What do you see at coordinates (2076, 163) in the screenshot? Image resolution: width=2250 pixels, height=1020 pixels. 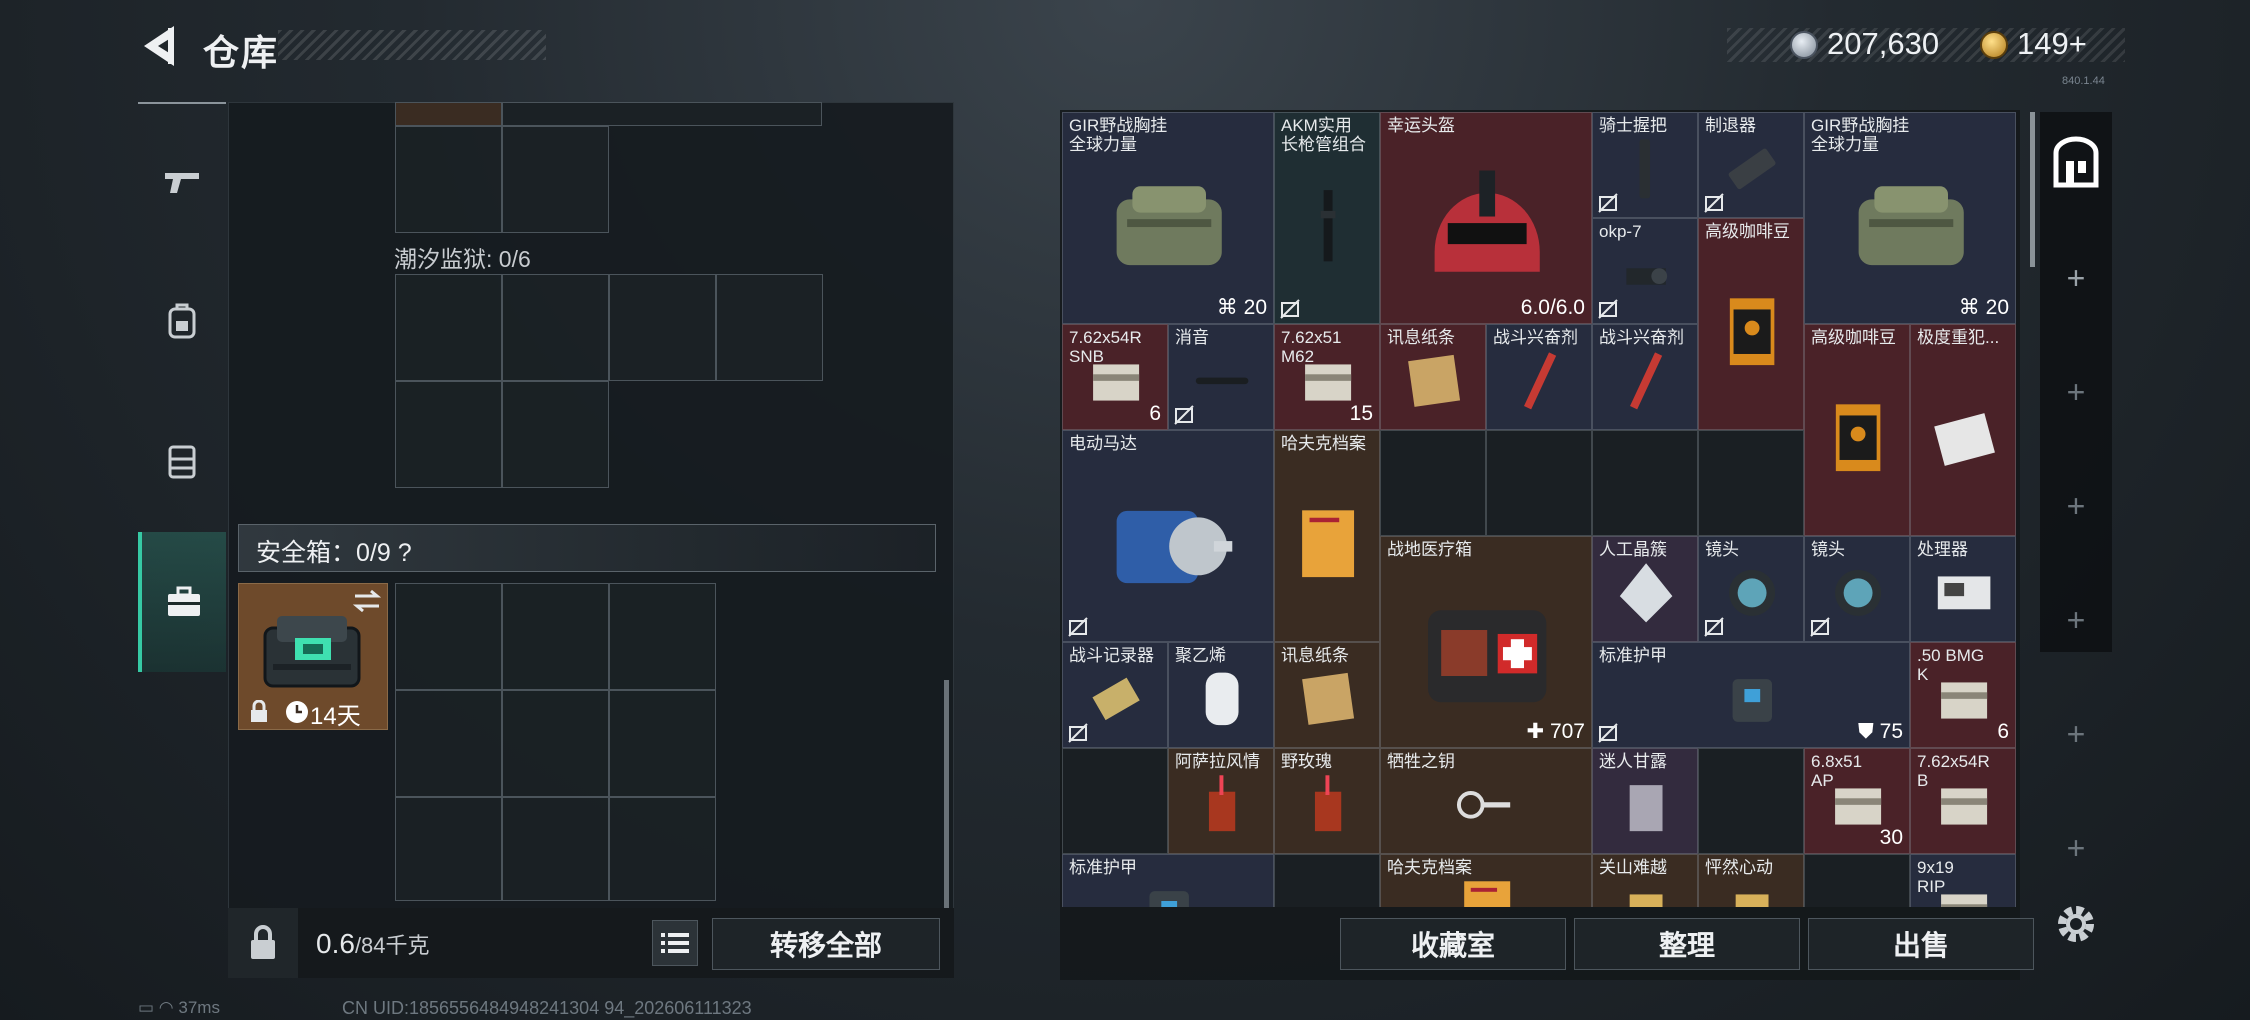 I see `warehouse-page-icon` at bounding box center [2076, 163].